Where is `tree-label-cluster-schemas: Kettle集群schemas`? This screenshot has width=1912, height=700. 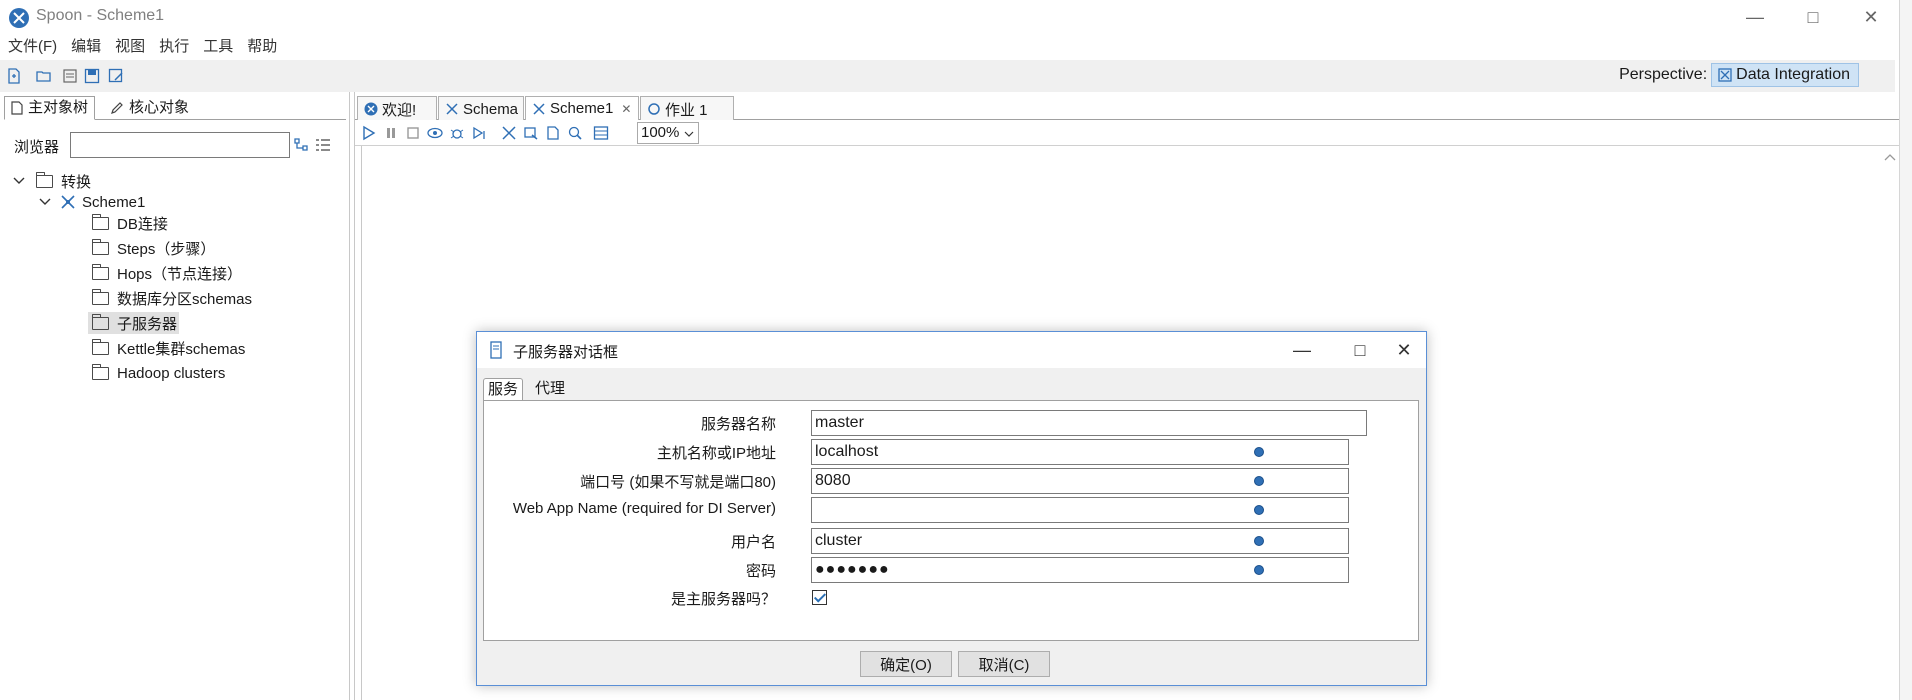
tree-label-cluster-schemas: Kettle集群schemas is located at coordinates (181, 349).